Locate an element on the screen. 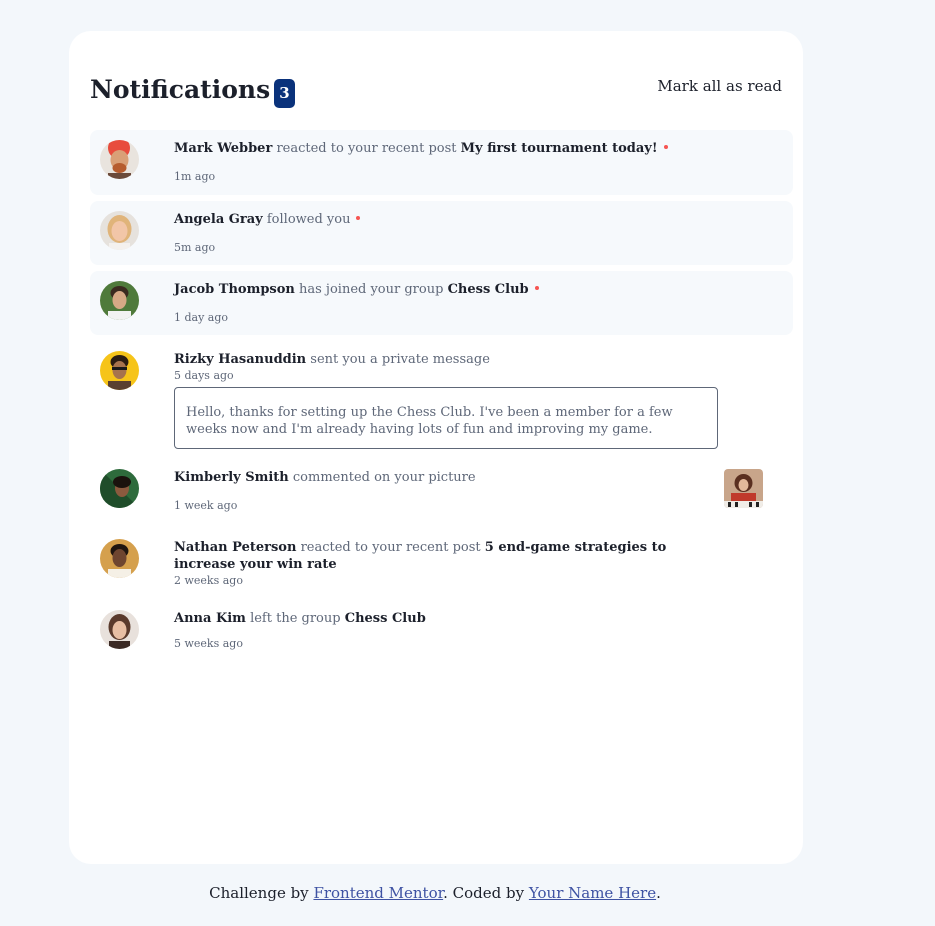  notification-time: 5m ago is located at coordinates (195, 247).